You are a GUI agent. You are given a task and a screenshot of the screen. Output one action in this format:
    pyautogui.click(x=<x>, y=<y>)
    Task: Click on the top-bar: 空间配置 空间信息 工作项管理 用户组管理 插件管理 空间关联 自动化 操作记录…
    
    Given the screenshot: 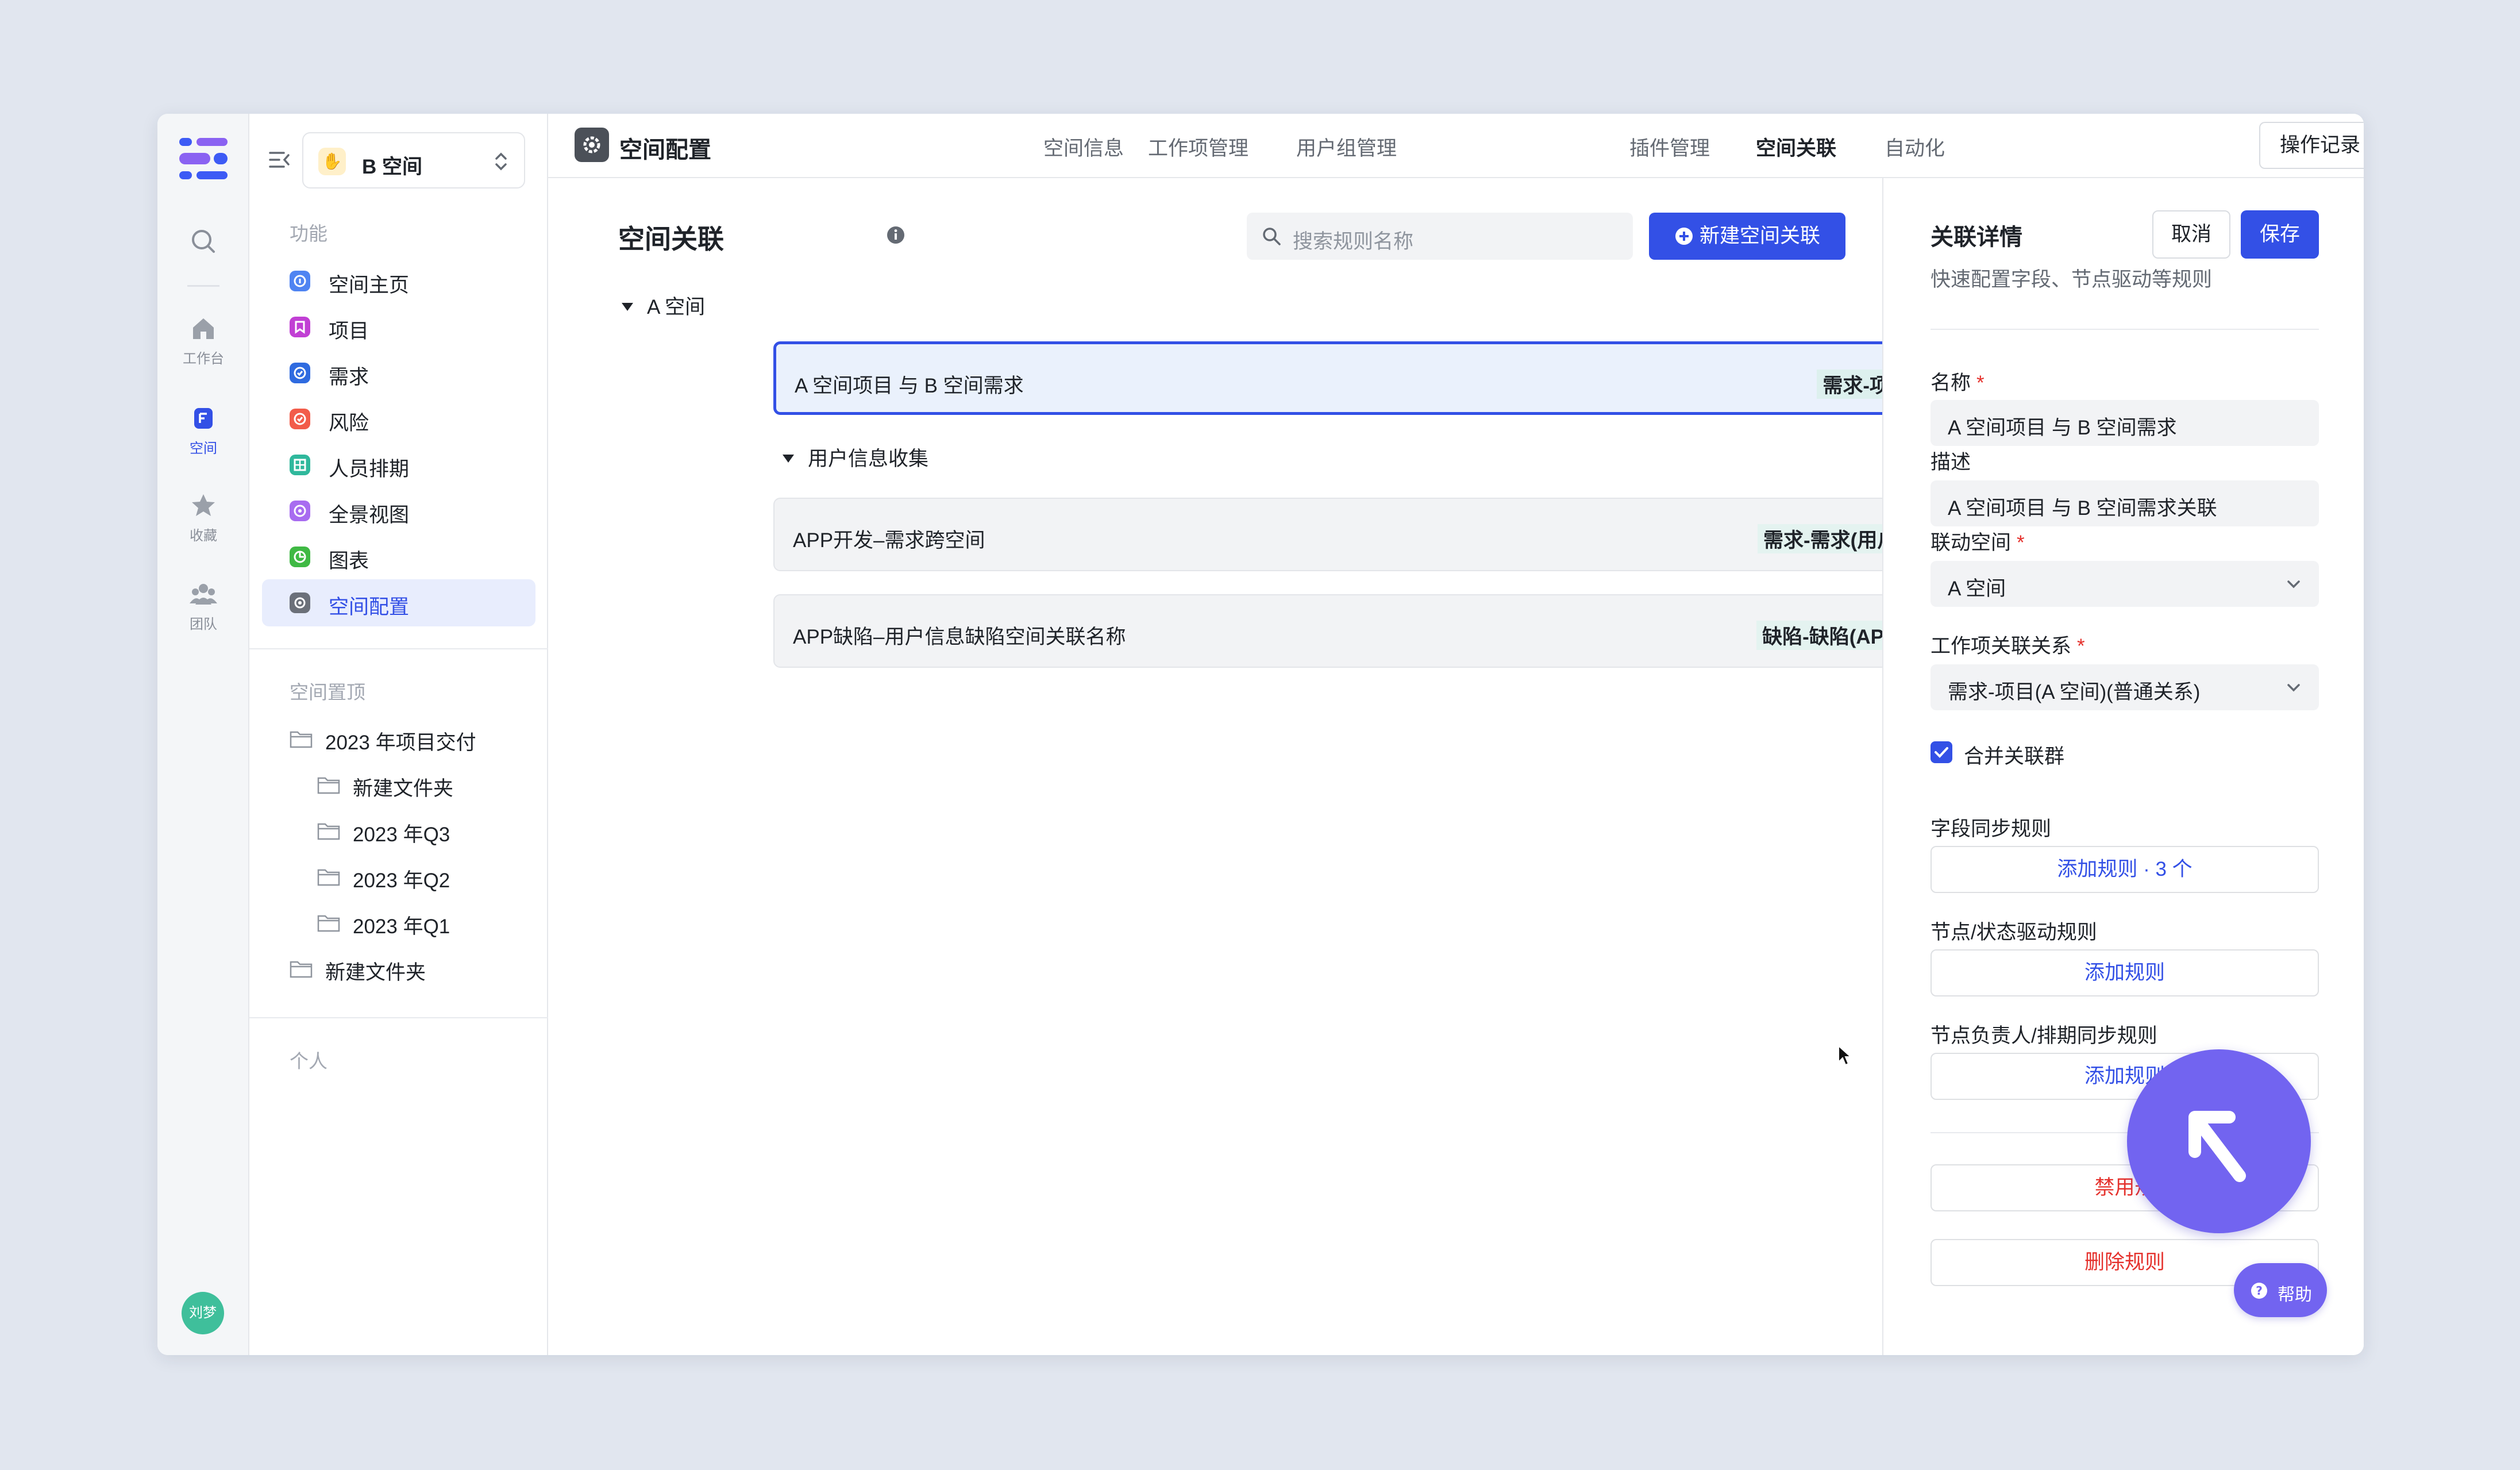 What is the action you would take?
    pyautogui.click(x=1456, y=146)
    